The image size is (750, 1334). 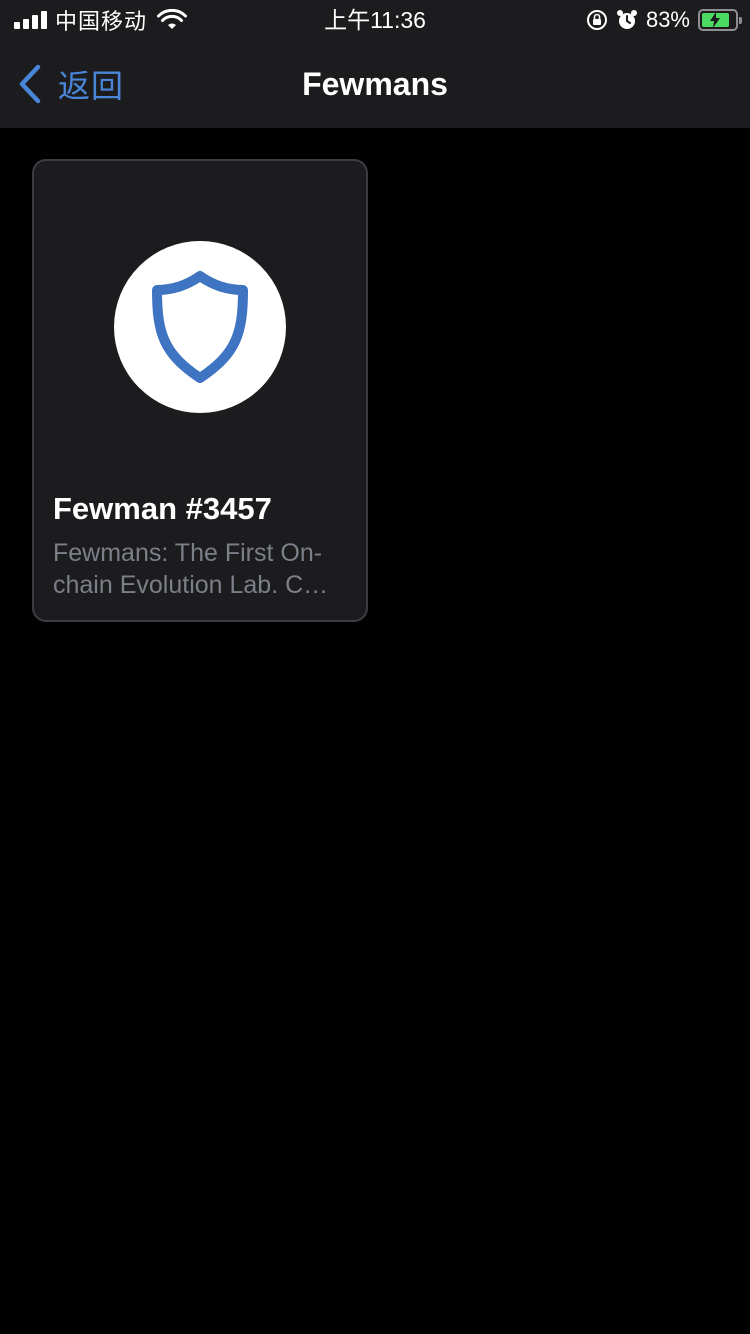 What do you see at coordinates (596, 20) in the screenshot?
I see `orientation-lock-icon` at bounding box center [596, 20].